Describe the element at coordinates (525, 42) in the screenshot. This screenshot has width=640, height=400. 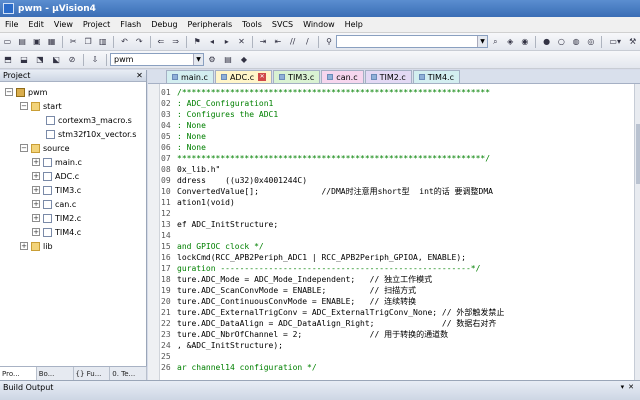
I see `debug-start-icon: ◉` at that location.